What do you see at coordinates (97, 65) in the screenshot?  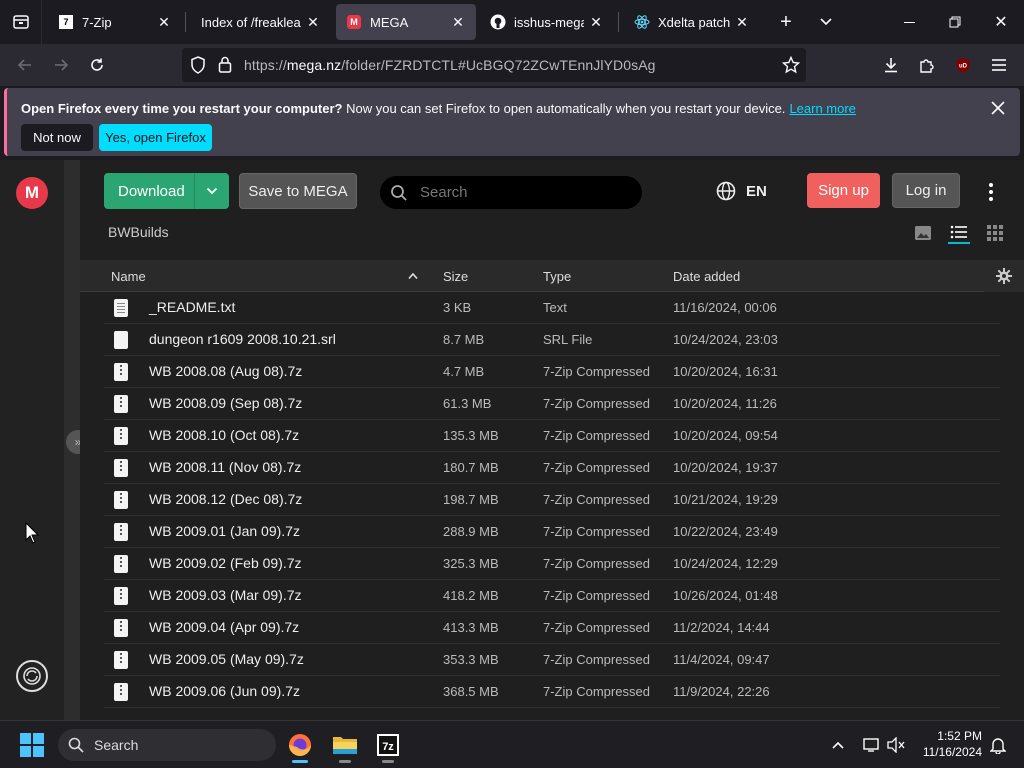 I see `reload-button` at bounding box center [97, 65].